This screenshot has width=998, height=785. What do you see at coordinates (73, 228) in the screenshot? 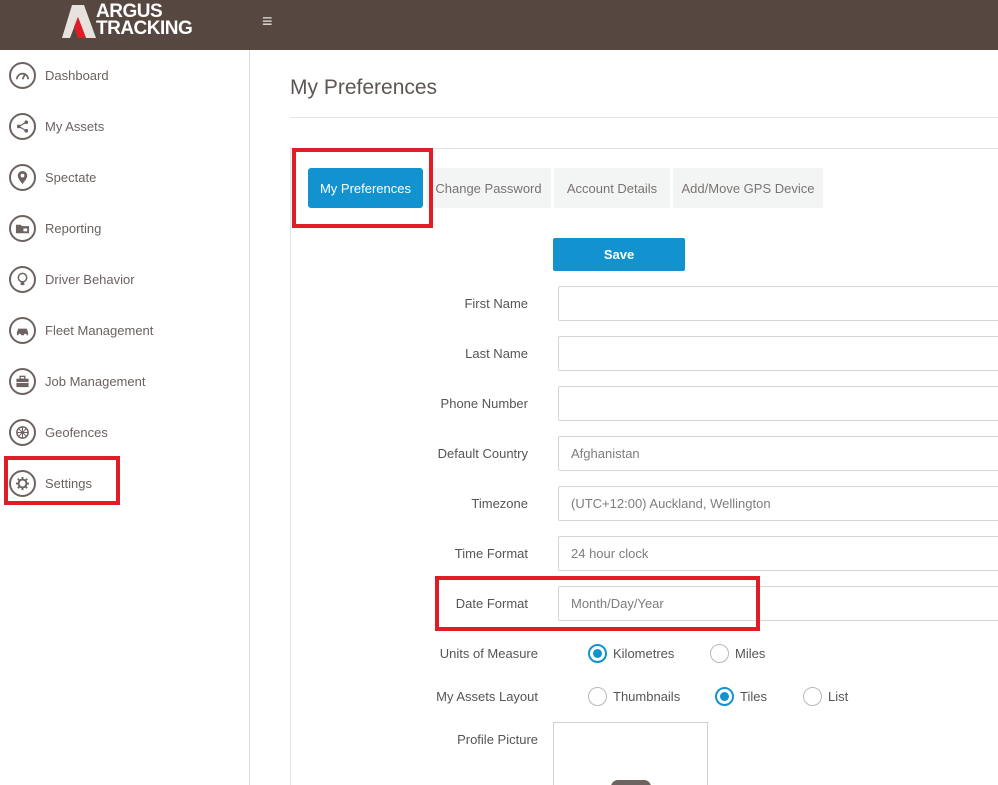
I see `sidebar-item-label: Reporting` at bounding box center [73, 228].